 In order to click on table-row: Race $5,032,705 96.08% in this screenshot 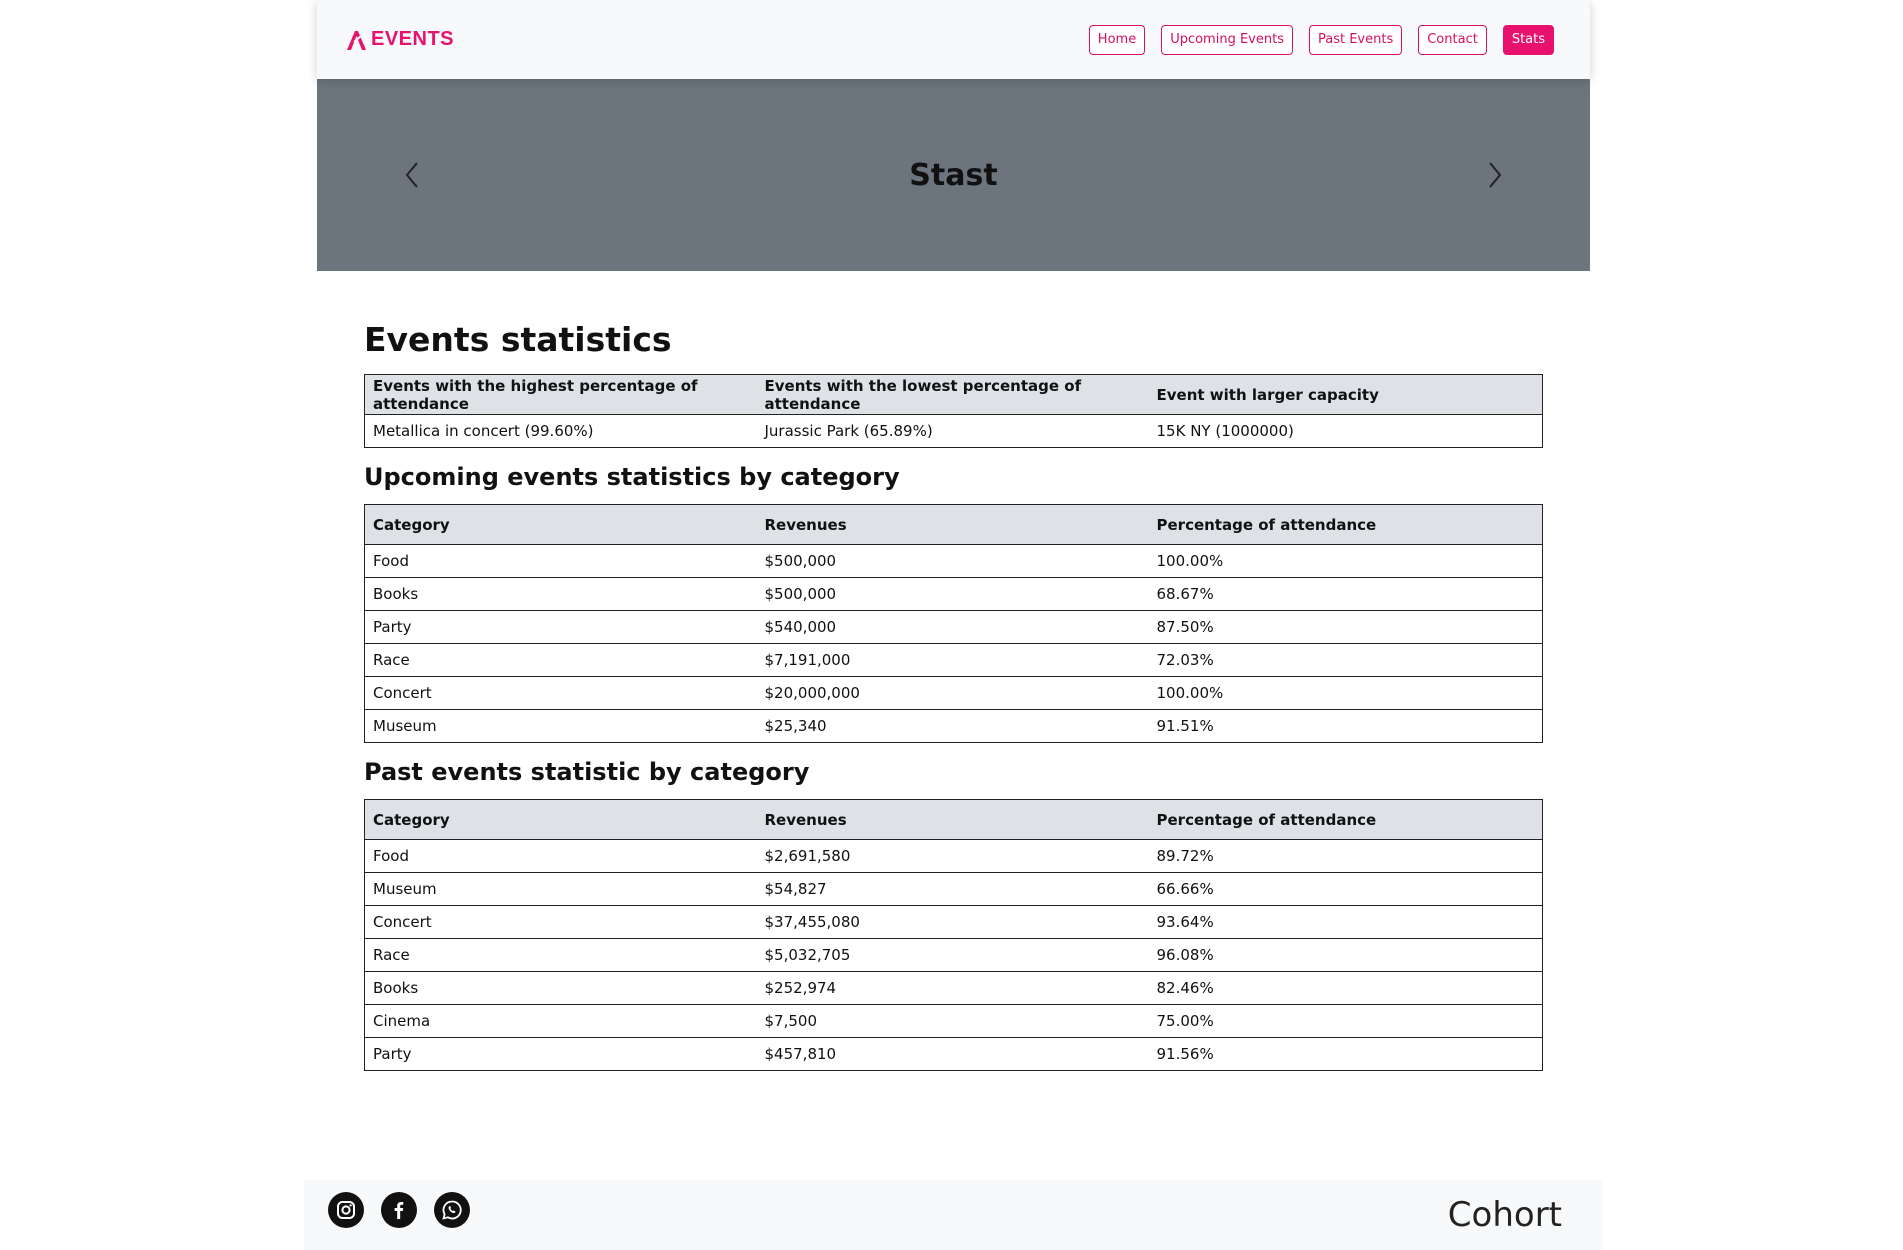, I will do `click(953, 955)`.